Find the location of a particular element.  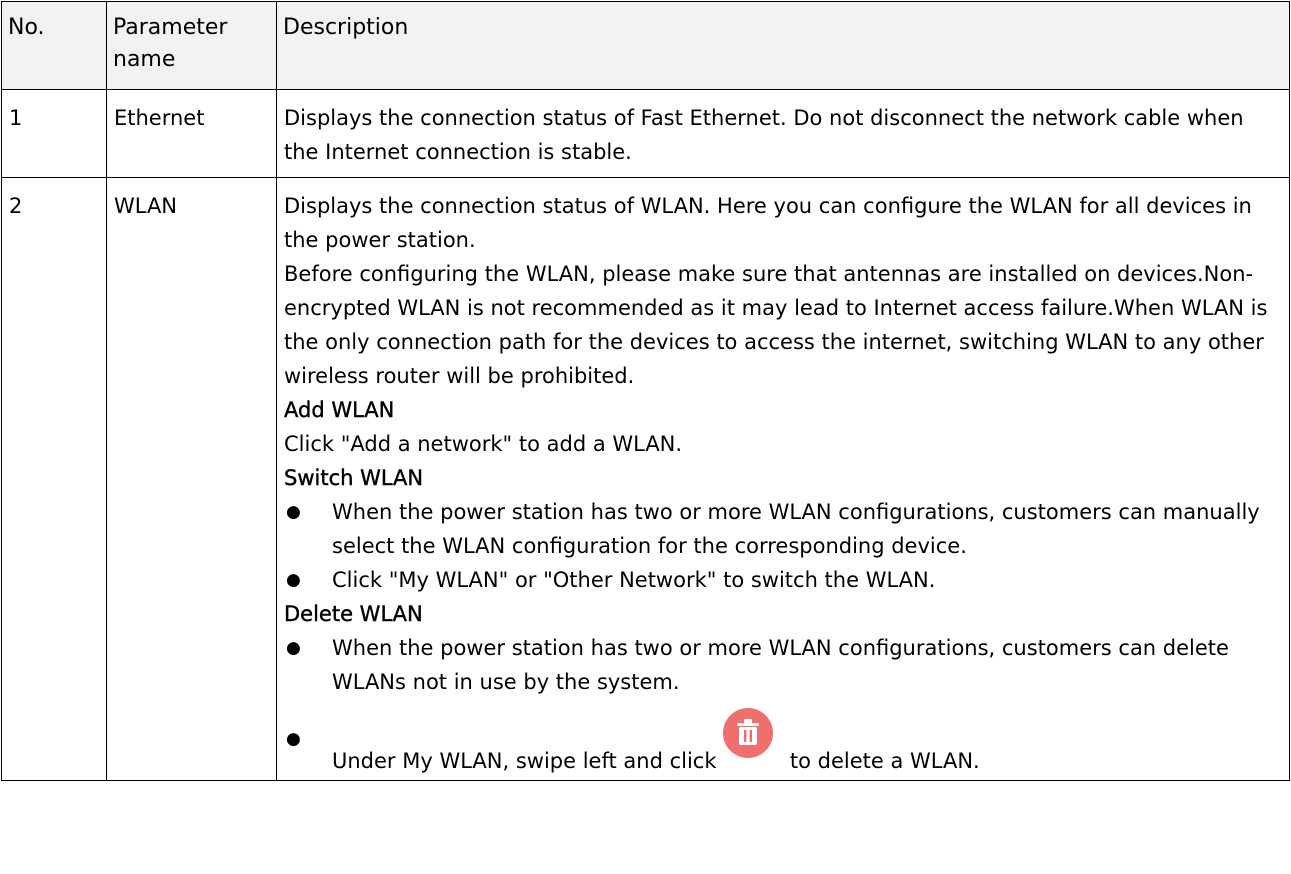

switch-wlan-heading: Switch WLAN is located at coordinates (354, 478).